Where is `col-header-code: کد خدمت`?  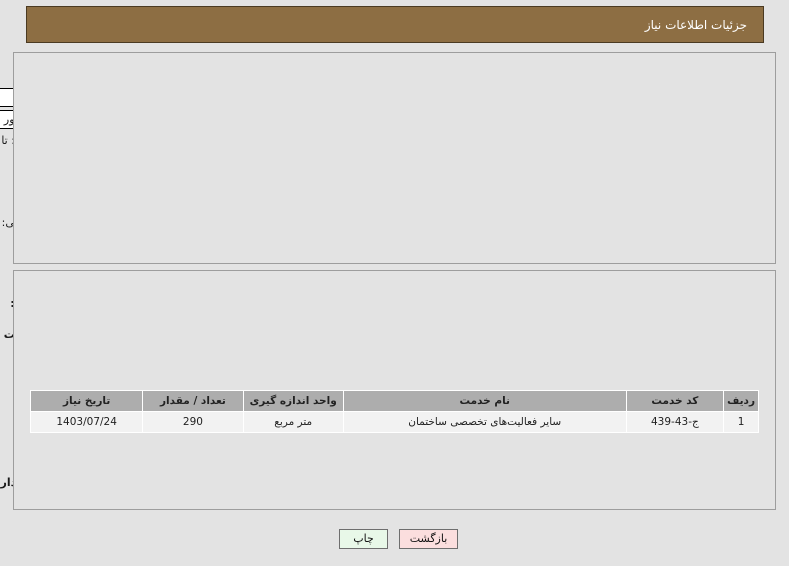 col-header-code: کد خدمت is located at coordinates (675, 401).